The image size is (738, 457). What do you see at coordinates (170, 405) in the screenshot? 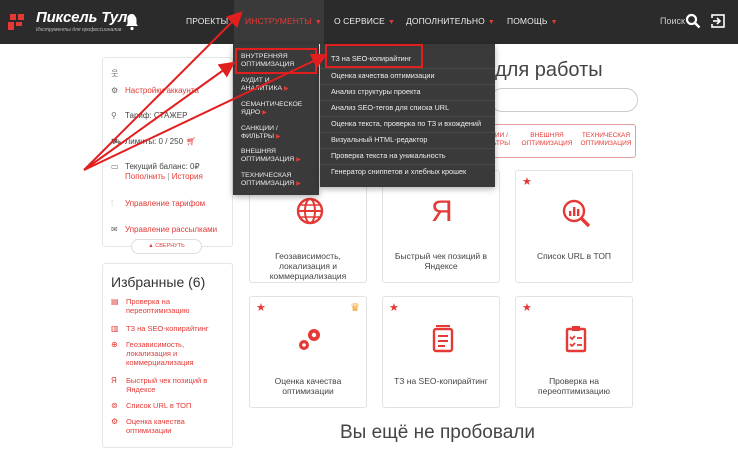
I see `favorite-item: ⊚ Список URL в ТОП` at bounding box center [170, 405].